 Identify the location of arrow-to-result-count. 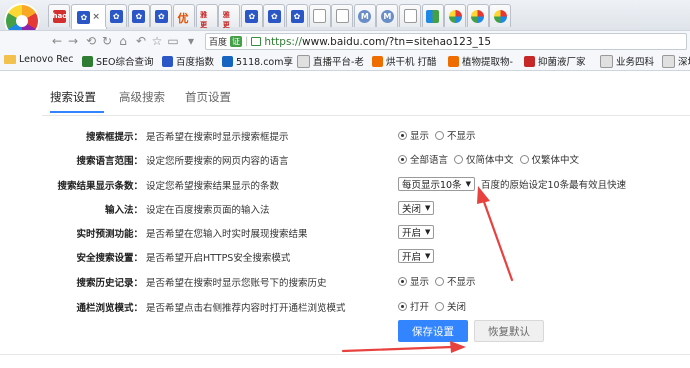
(495, 234).